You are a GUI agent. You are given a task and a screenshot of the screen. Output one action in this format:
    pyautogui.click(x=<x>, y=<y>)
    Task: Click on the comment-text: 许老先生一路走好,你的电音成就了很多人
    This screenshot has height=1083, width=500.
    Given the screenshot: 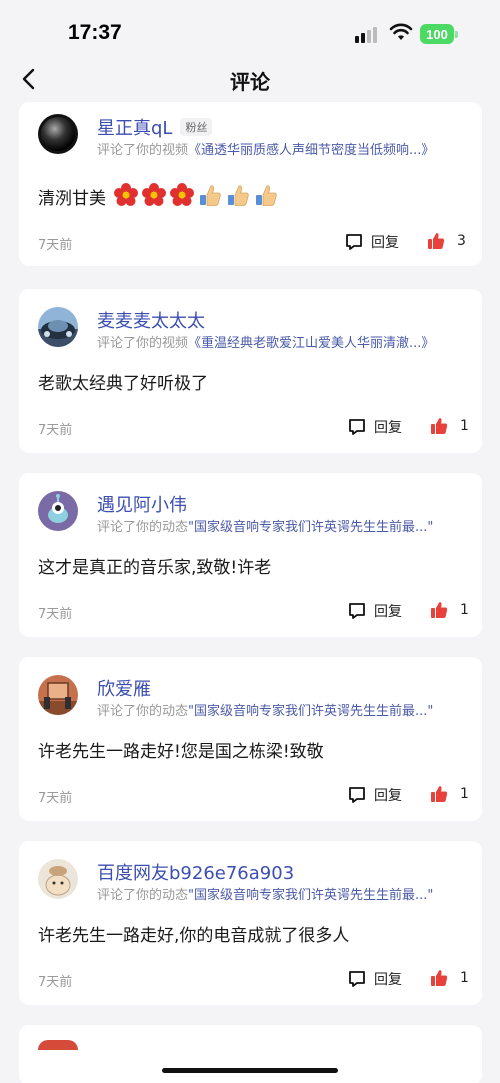 What is the action you would take?
    pyautogui.click(x=194, y=936)
    